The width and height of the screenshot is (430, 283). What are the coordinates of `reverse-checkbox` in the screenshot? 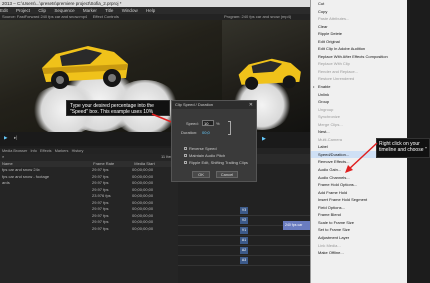 It's located at (185, 149).